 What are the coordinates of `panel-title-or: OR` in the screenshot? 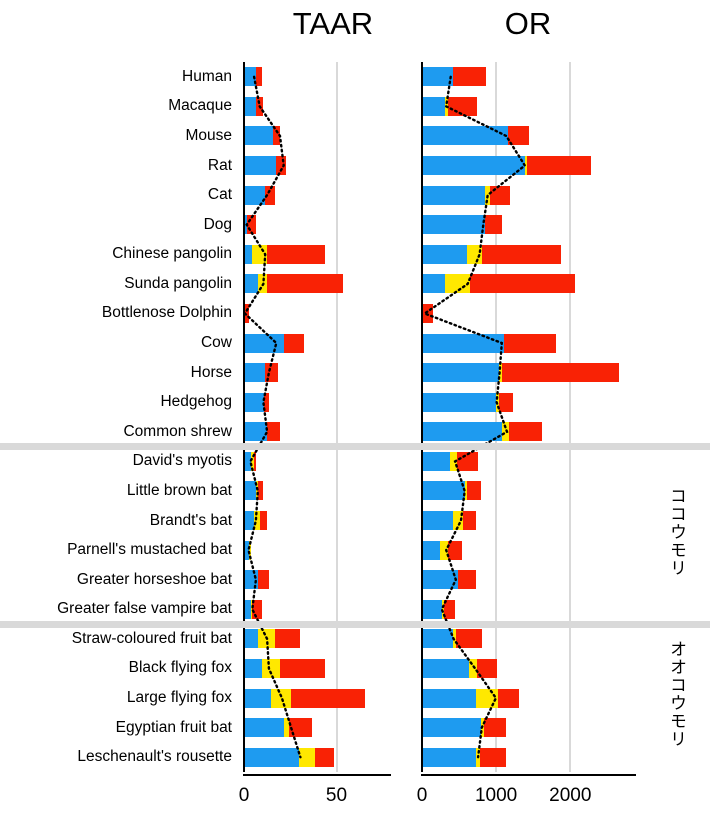 It's located at (528, 23).